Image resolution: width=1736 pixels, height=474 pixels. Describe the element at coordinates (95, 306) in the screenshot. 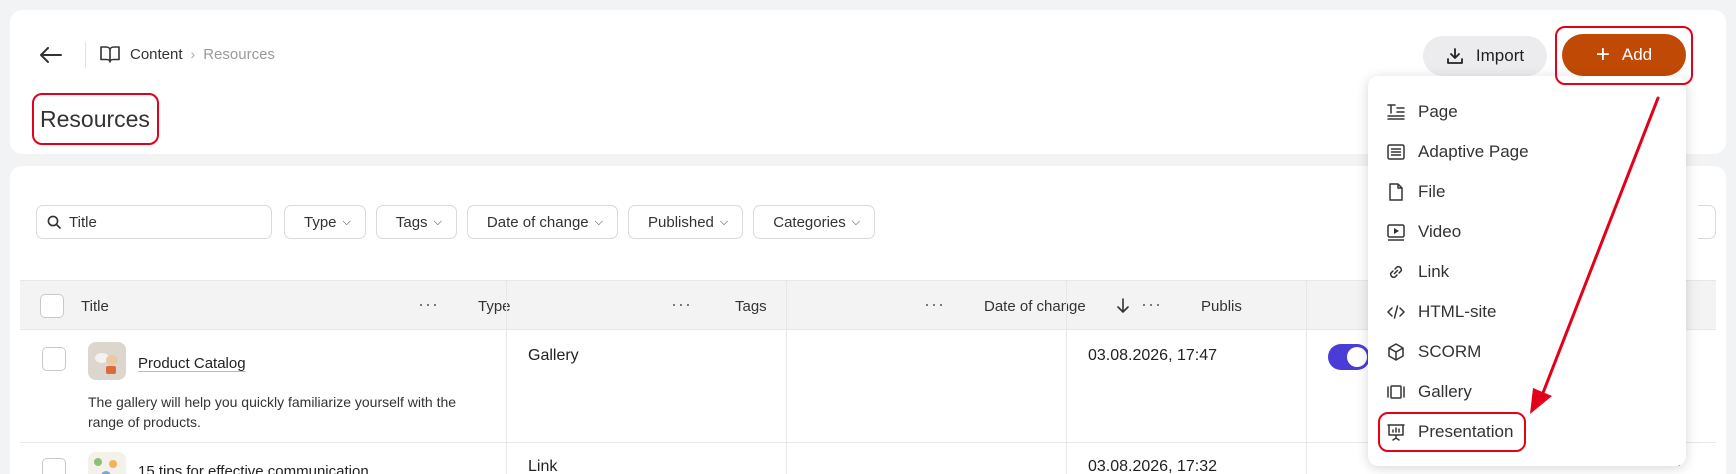

I see `column-title: Title` at that location.